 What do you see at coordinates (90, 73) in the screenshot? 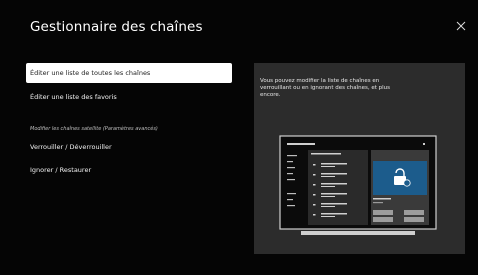
I see `menu-item-label: Éditer une liste de toutes les chaînes` at bounding box center [90, 73].